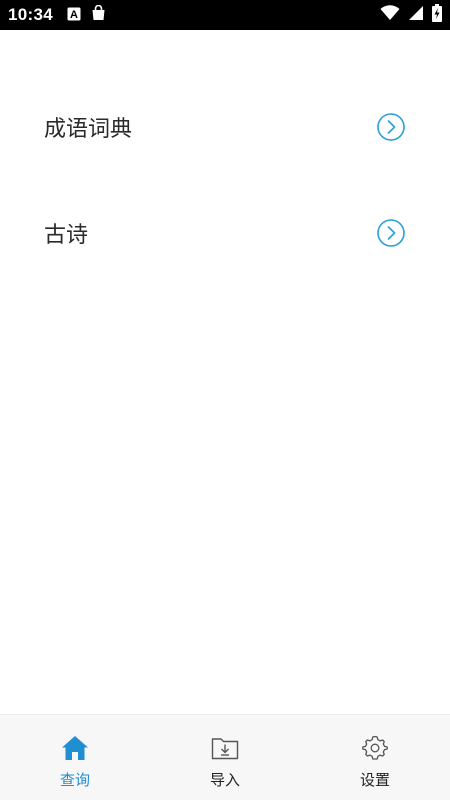 The image size is (450, 800). I want to click on list-item-ancient-poems: 古诗, so click(225, 233).